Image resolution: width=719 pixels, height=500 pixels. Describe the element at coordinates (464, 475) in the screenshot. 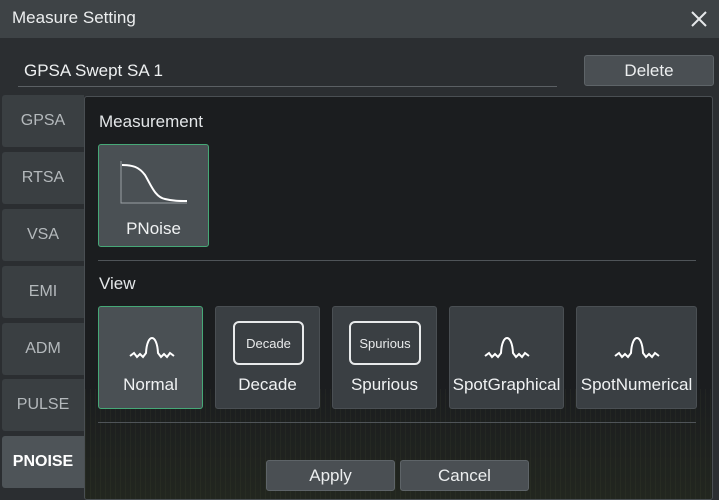

I see `cancel-button: Cancel` at that location.